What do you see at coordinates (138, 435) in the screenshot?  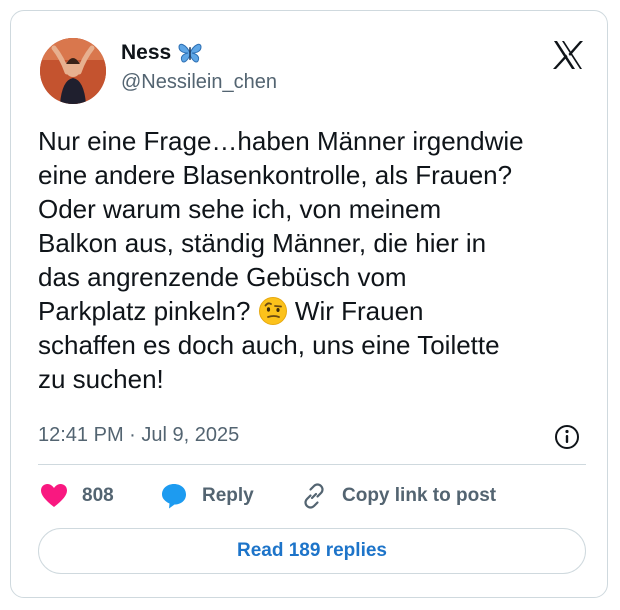 I see `tweet-timestamp: 12:41 PM · Jul 9, 2025` at bounding box center [138, 435].